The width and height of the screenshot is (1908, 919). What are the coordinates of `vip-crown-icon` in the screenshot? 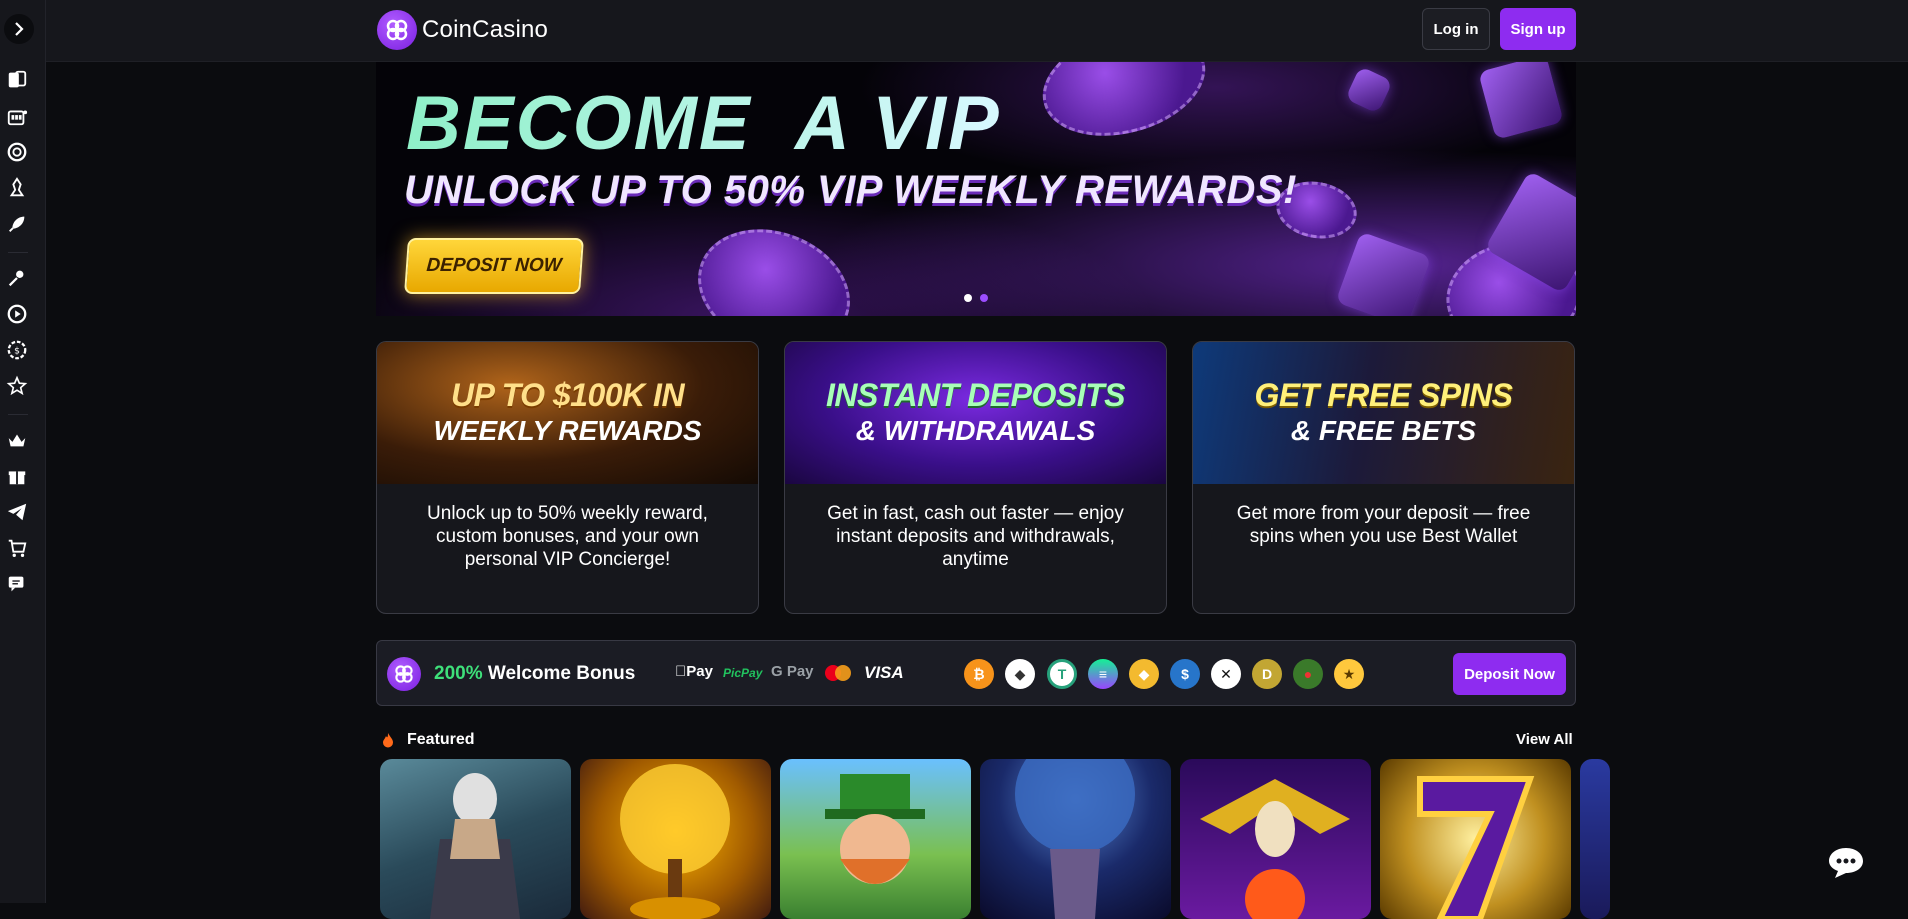 It's located at (17, 440).